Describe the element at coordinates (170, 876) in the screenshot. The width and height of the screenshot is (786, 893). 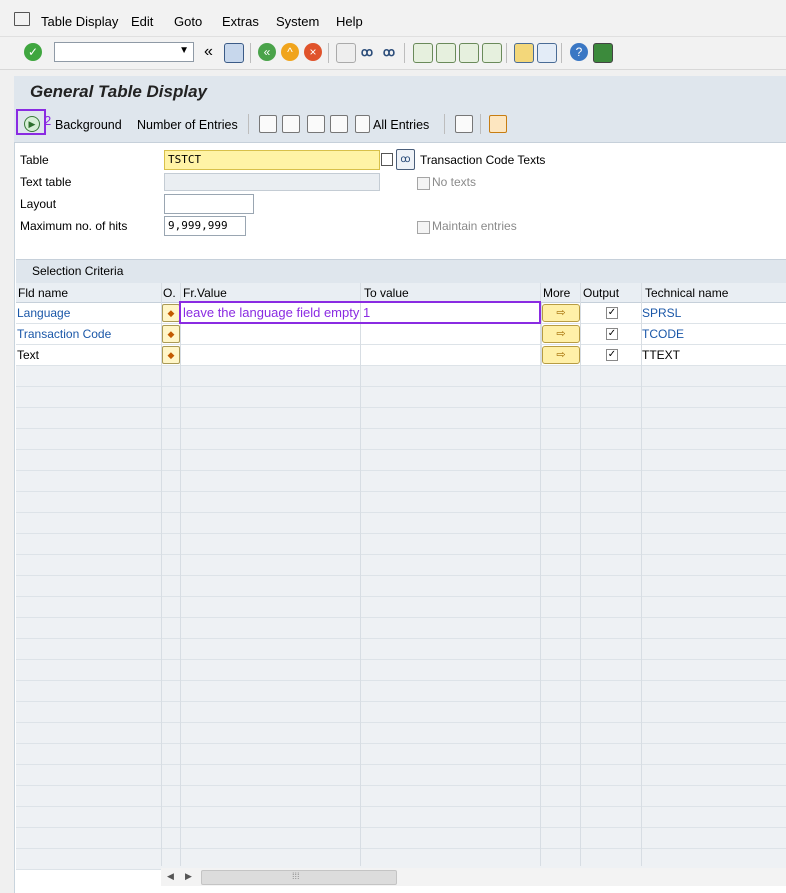
I see `scroll-left-icon: ◀` at that location.